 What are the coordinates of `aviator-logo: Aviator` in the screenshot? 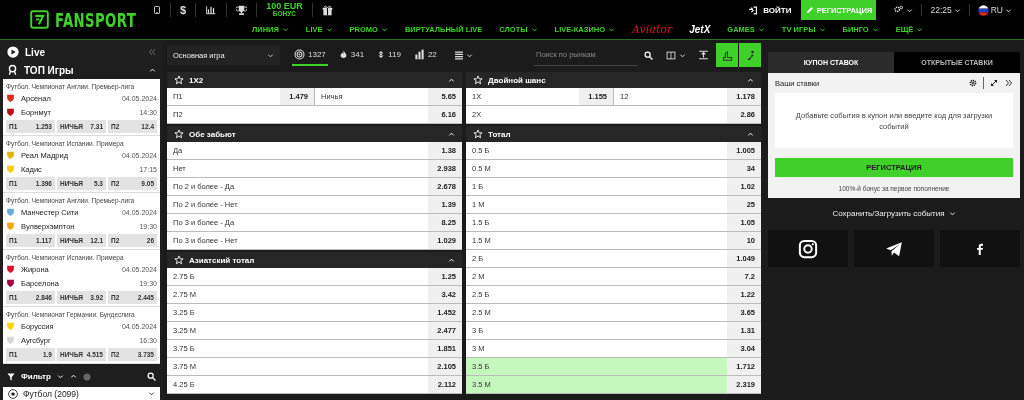 It's located at (652, 29).